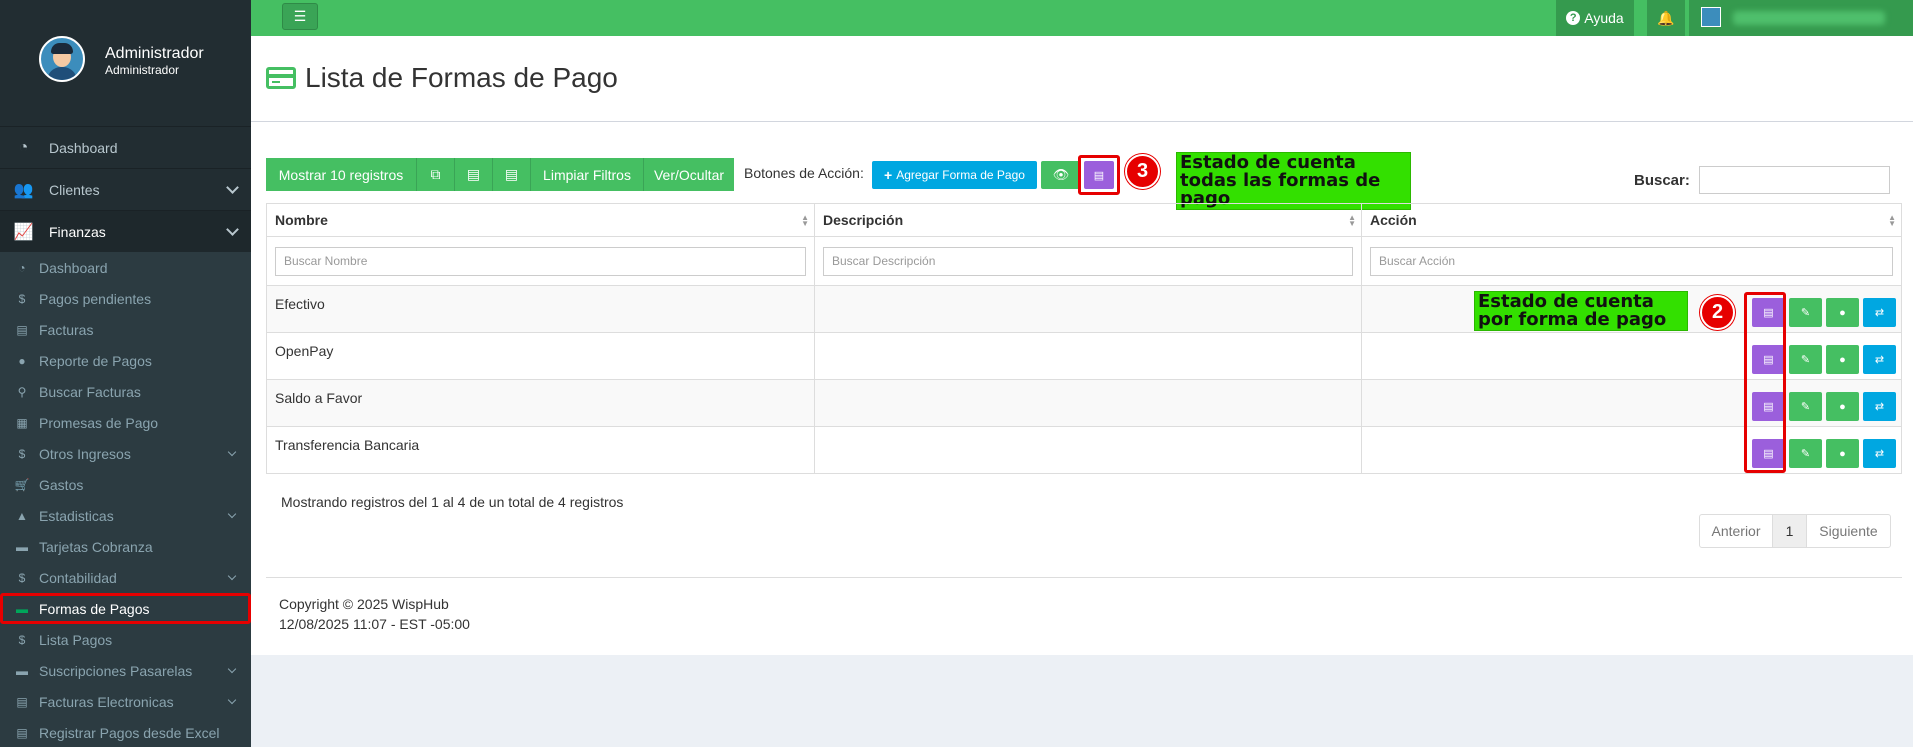  Describe the element at coordinates (73, 267) in the screenshot. I see `submenu-item-label: Dashboard` at that location.